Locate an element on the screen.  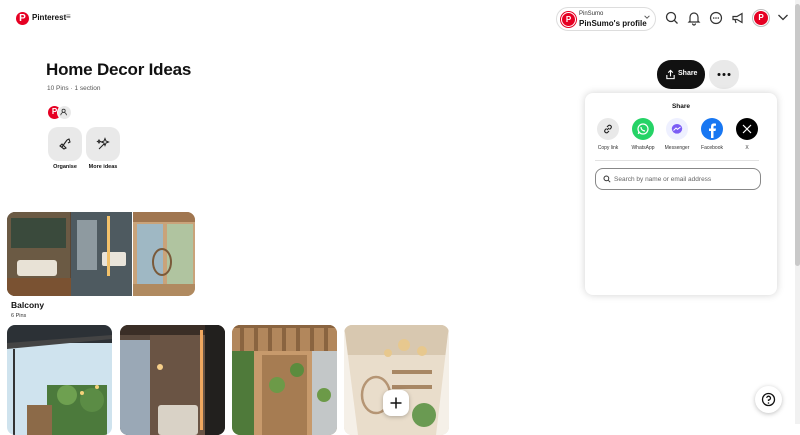
pinterest-logo-icon: P is located at coordinates (22, 18).